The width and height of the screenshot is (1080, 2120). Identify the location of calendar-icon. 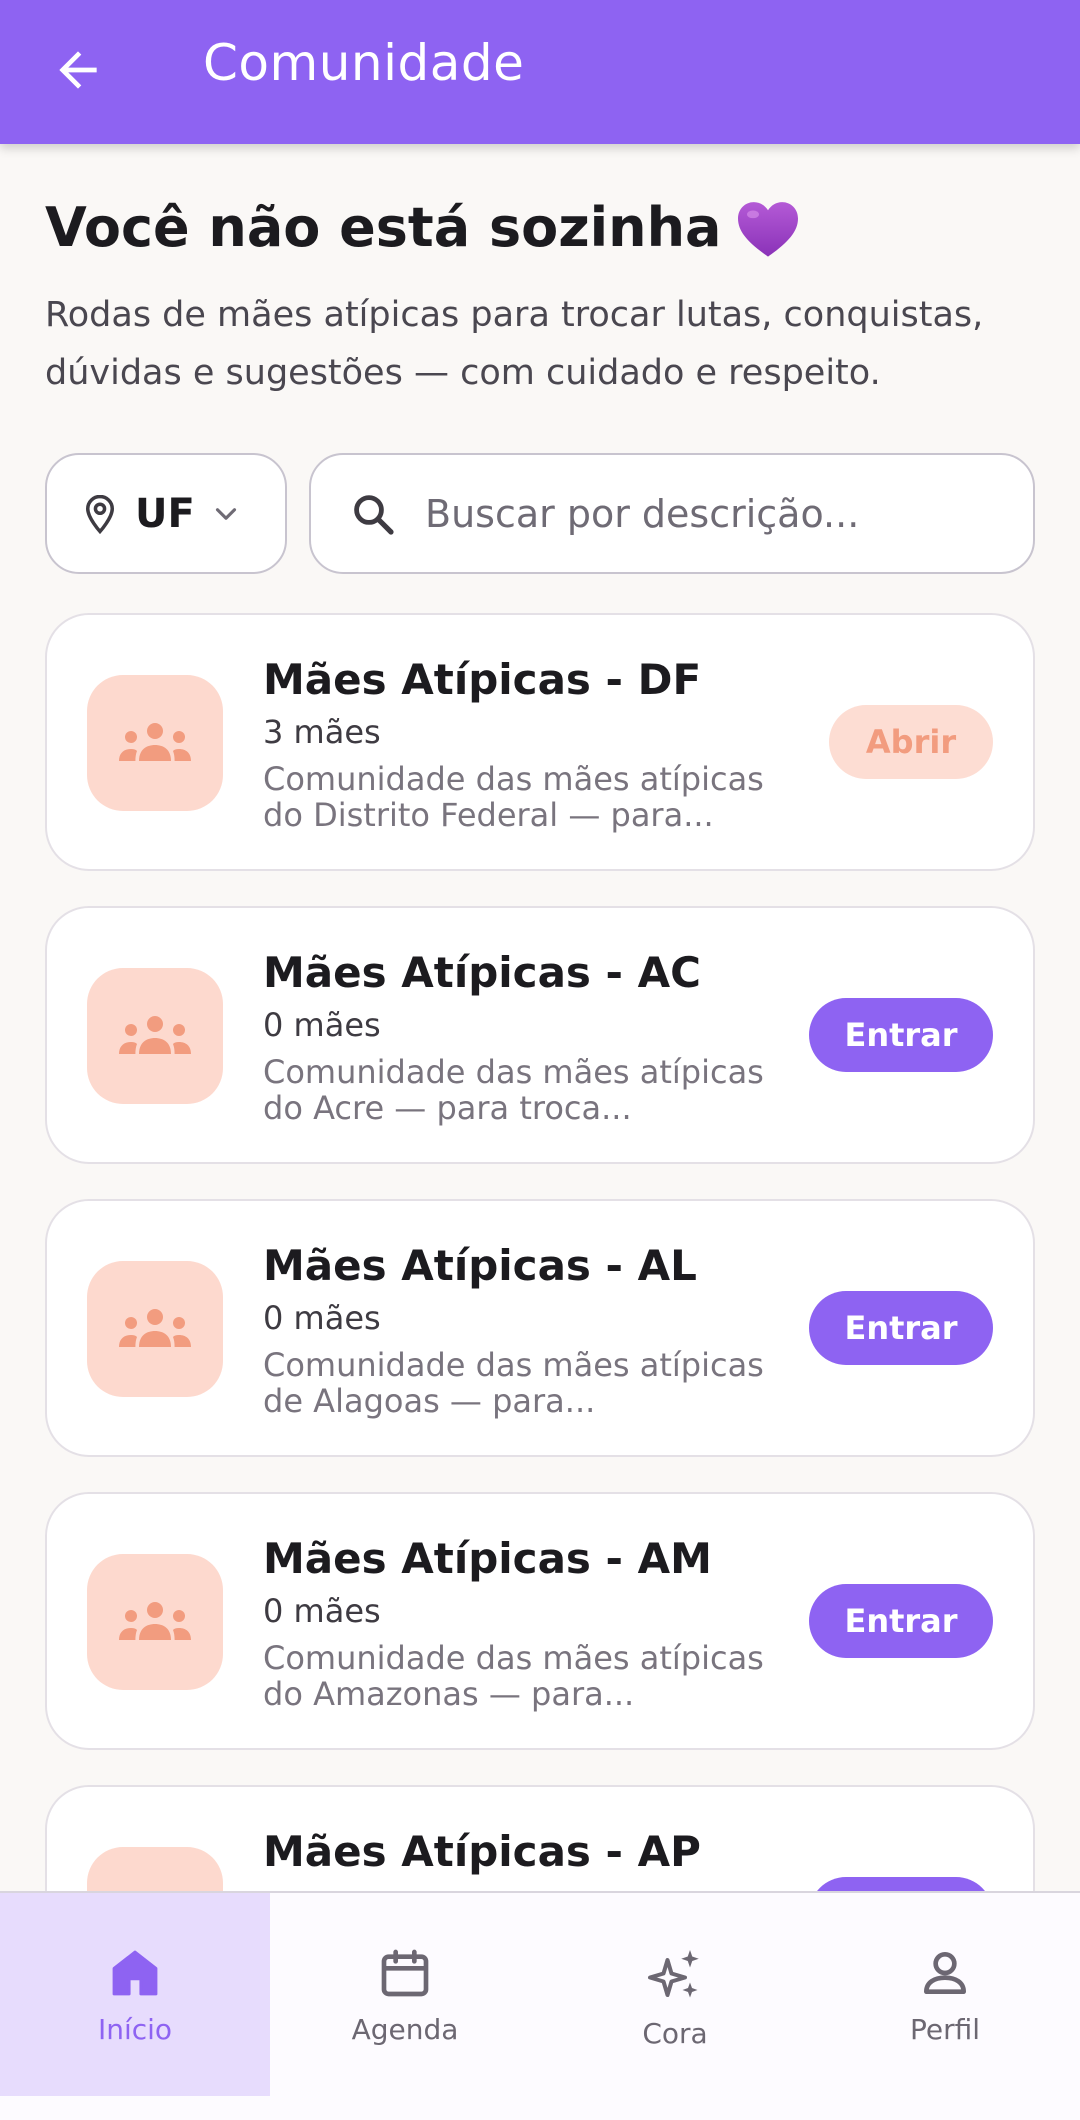
(405, 1973).